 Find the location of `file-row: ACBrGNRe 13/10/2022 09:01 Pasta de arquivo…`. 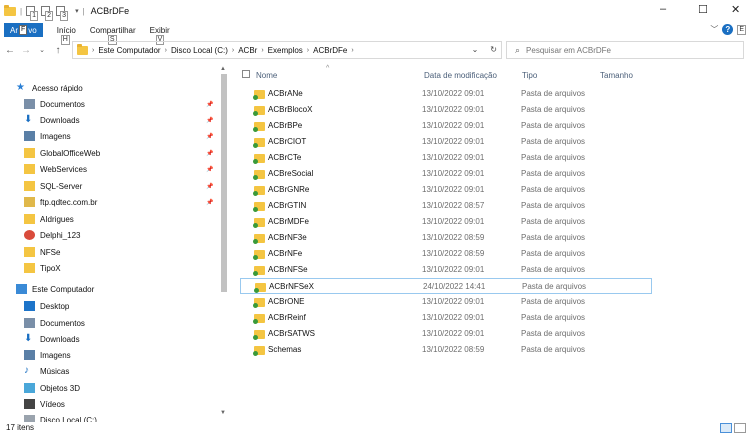

file-row: ACBrGNRe 13/10/2022 09:01 Pasta de arquivo… is located at coordinates (446, 190).